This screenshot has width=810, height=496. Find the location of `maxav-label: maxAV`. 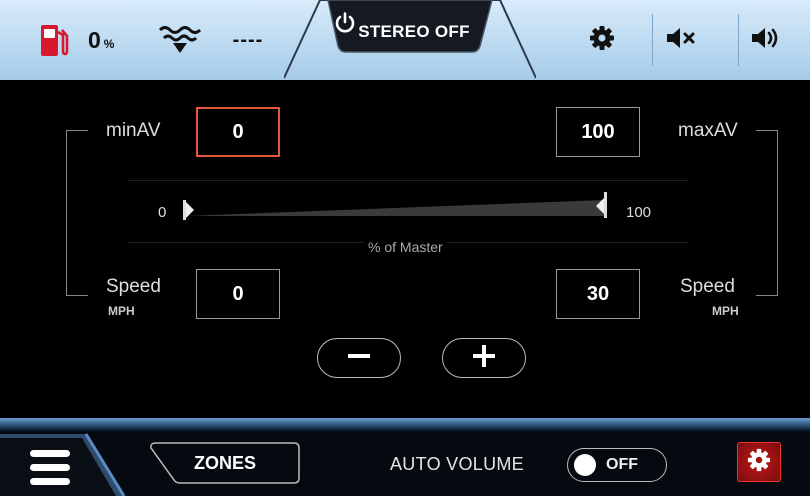

maxav-label: maxAV is located at coordinates (708, 131).